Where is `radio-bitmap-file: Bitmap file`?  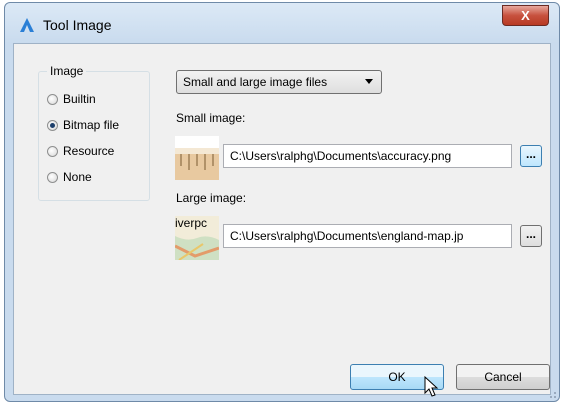
radio-bitmap-file: Bitmap file is located at coordinates (83, 125).